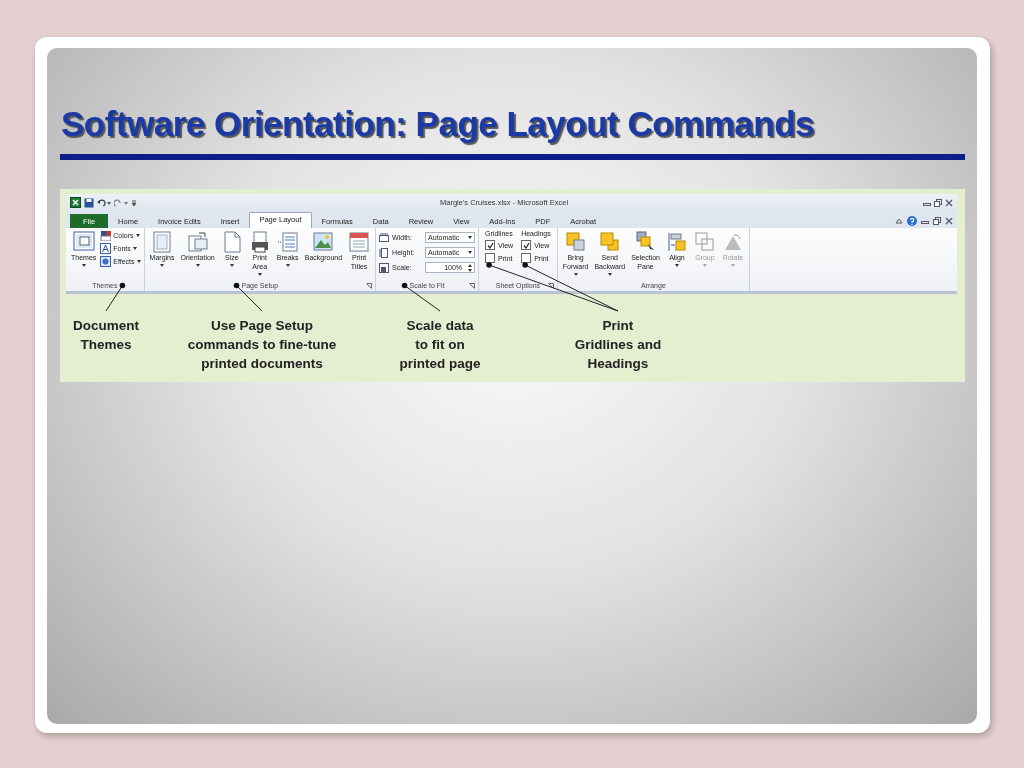 Image resolution: width=1024 pixels, height=768 pixels. What do you see at coordinates (162, 242) in the screenshot?
I see `margins-icon` at bounding box center [162, 242].